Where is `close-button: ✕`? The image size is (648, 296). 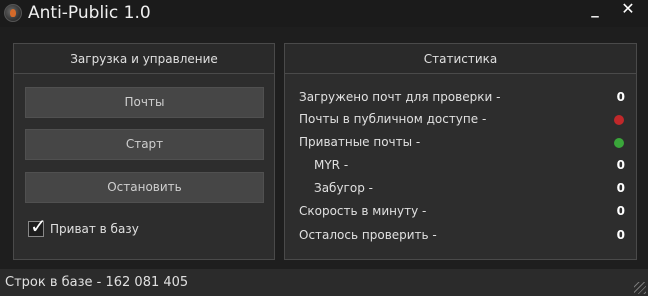 close-button: ✕ is located at coordinates (628, 10).